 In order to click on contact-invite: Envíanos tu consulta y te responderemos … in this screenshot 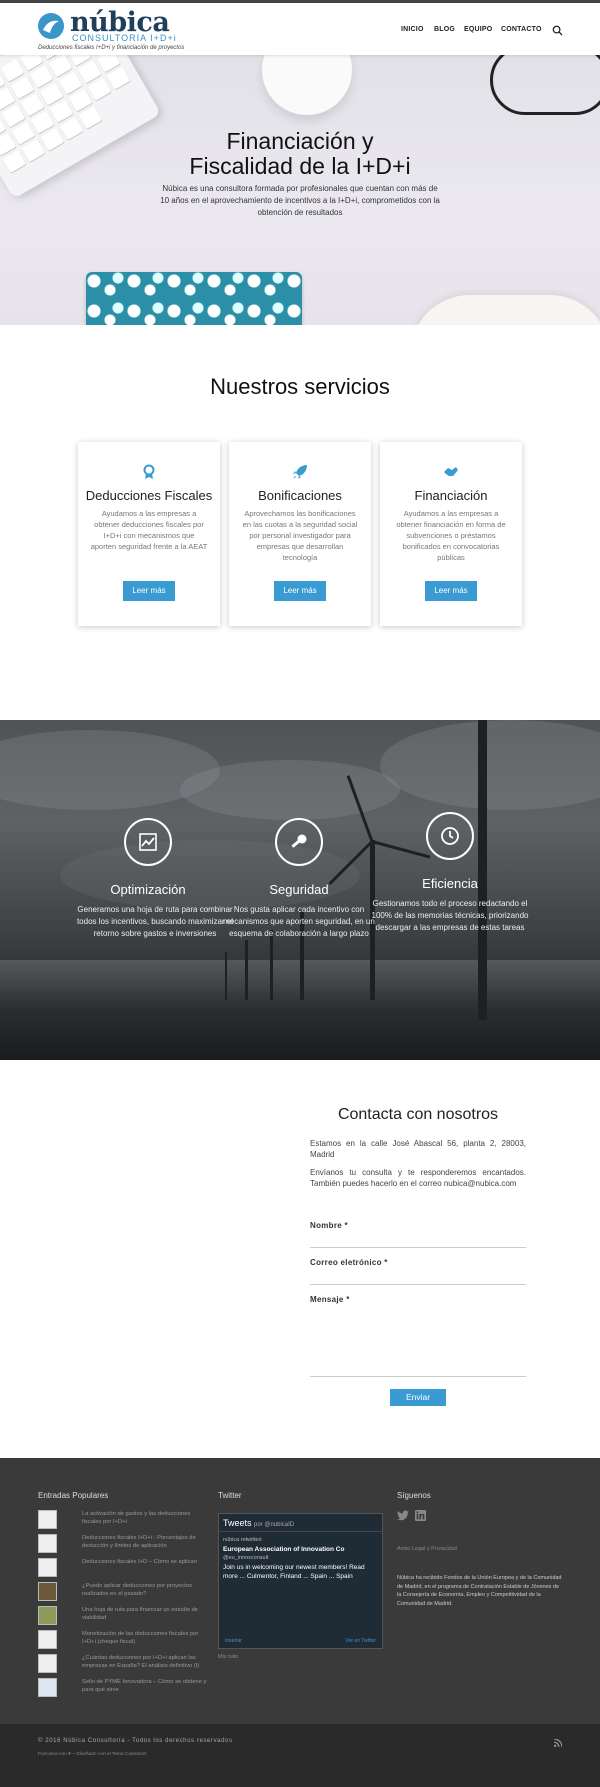, I will do `click(418, 1178)`.